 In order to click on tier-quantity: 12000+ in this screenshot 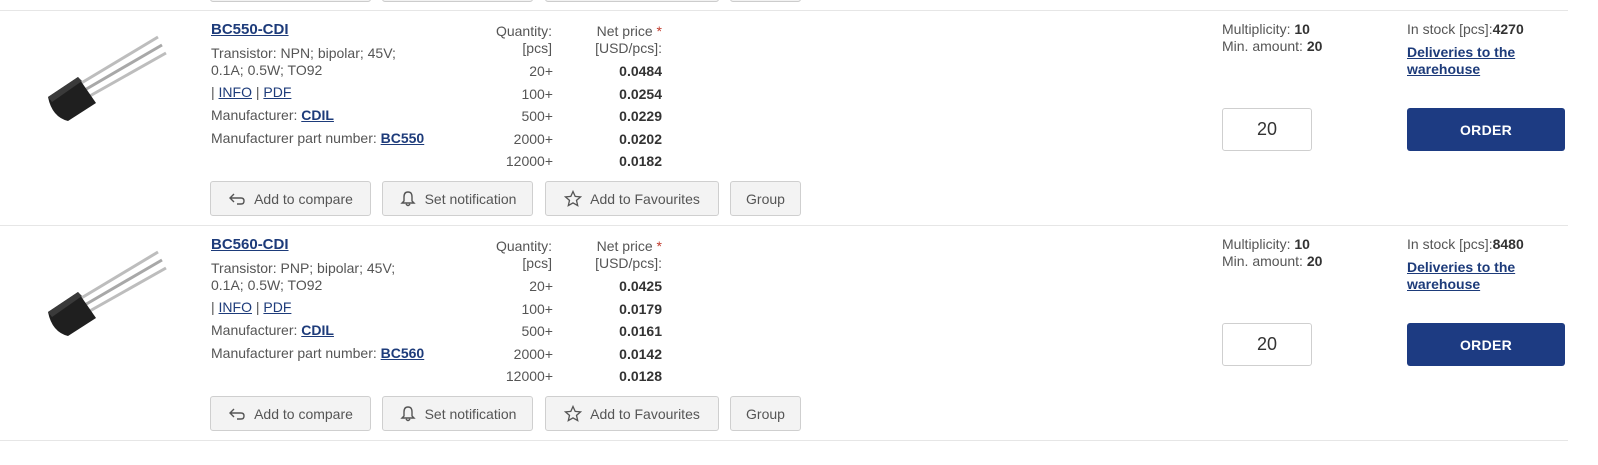, I will do `click(529, 161)`.